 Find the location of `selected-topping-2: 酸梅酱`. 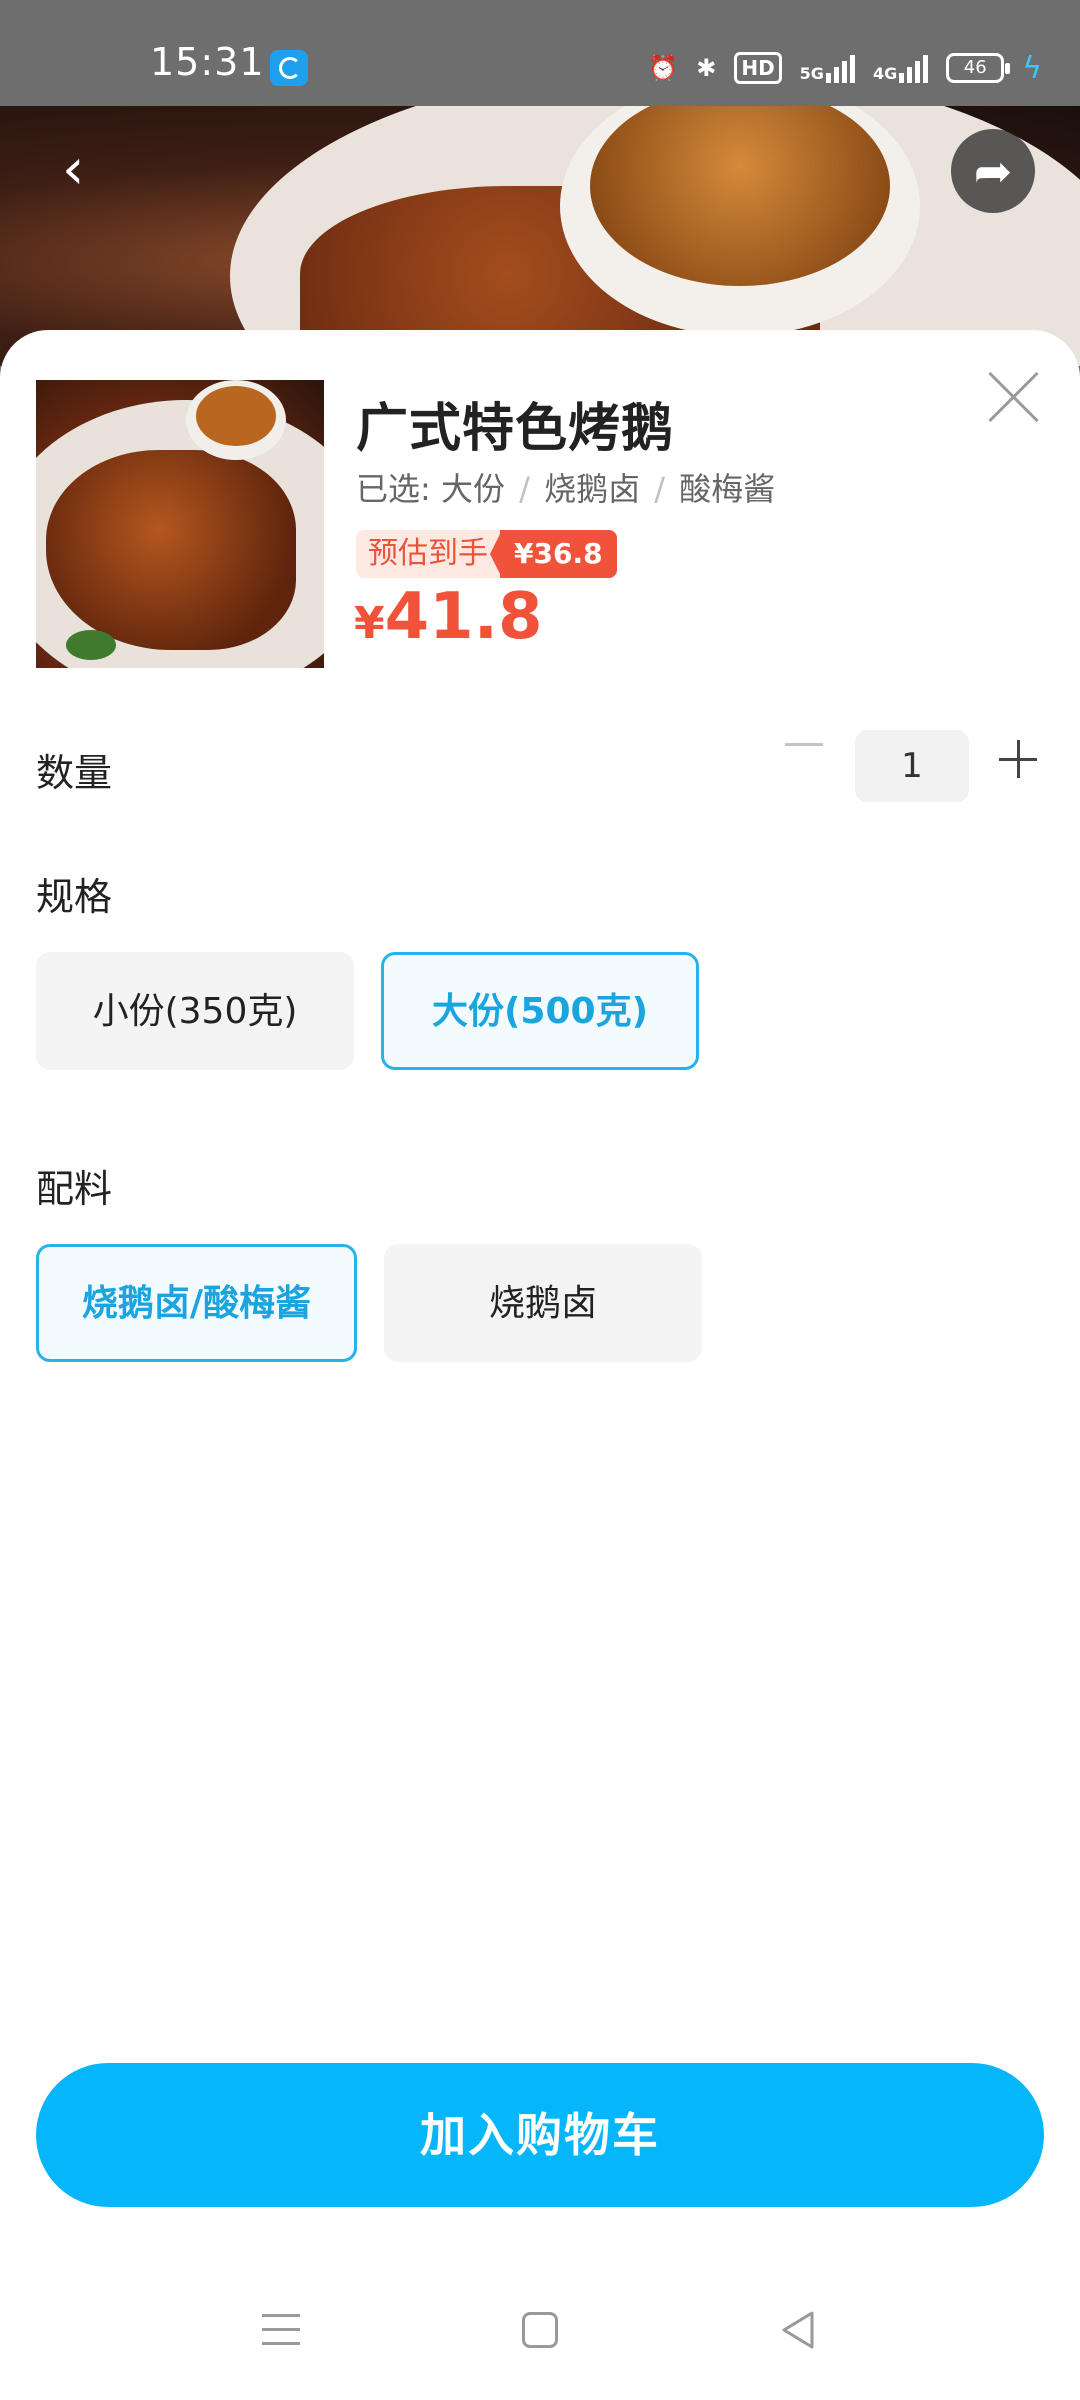

selected-topping-2: 酸梅酱 is located at coordinates (727, 489).